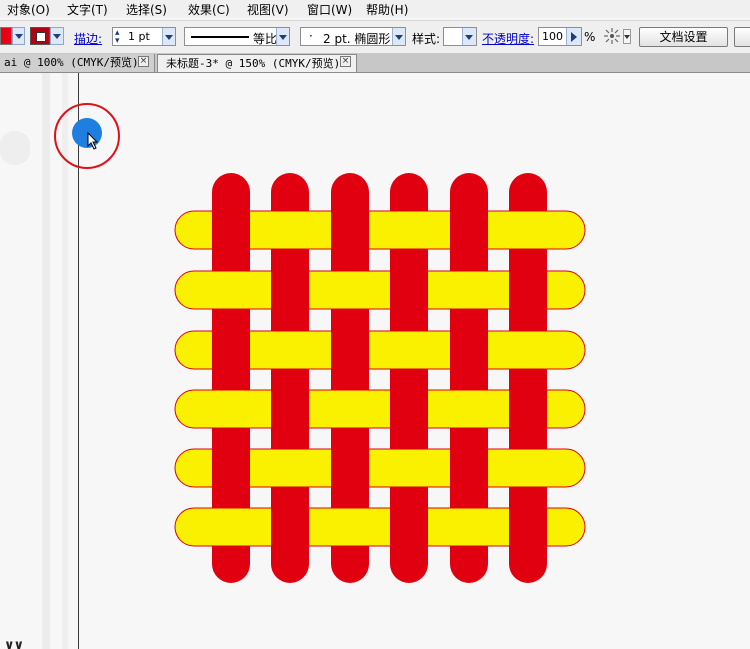 This screenshot has width=750, height=649. What do you see at coordinates (14, 643) in the screenshot?
I see `canvas-corner-fragment: ∨∨` at bounding box center [14, 643].